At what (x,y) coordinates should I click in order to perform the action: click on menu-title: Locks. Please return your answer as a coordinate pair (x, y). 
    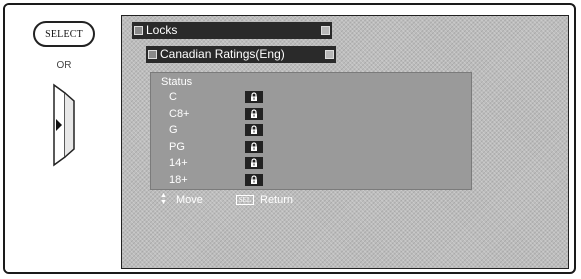
    Looking at the image, I should click on (162, 30).